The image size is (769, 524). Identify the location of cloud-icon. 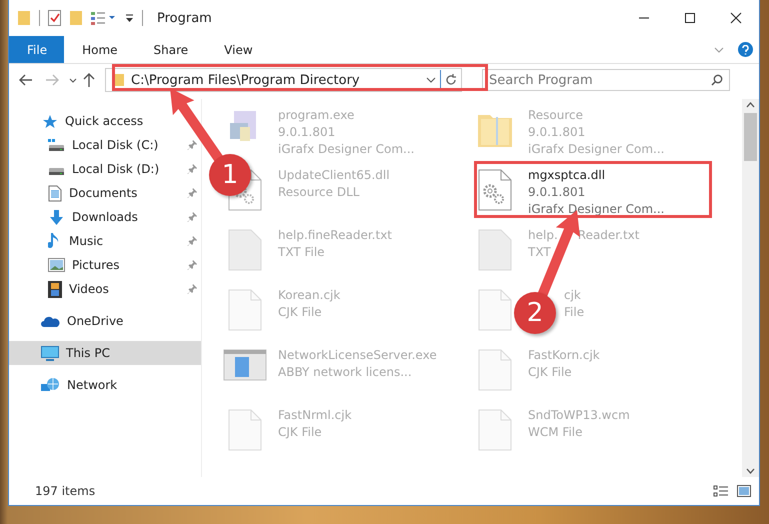
(50, 321).